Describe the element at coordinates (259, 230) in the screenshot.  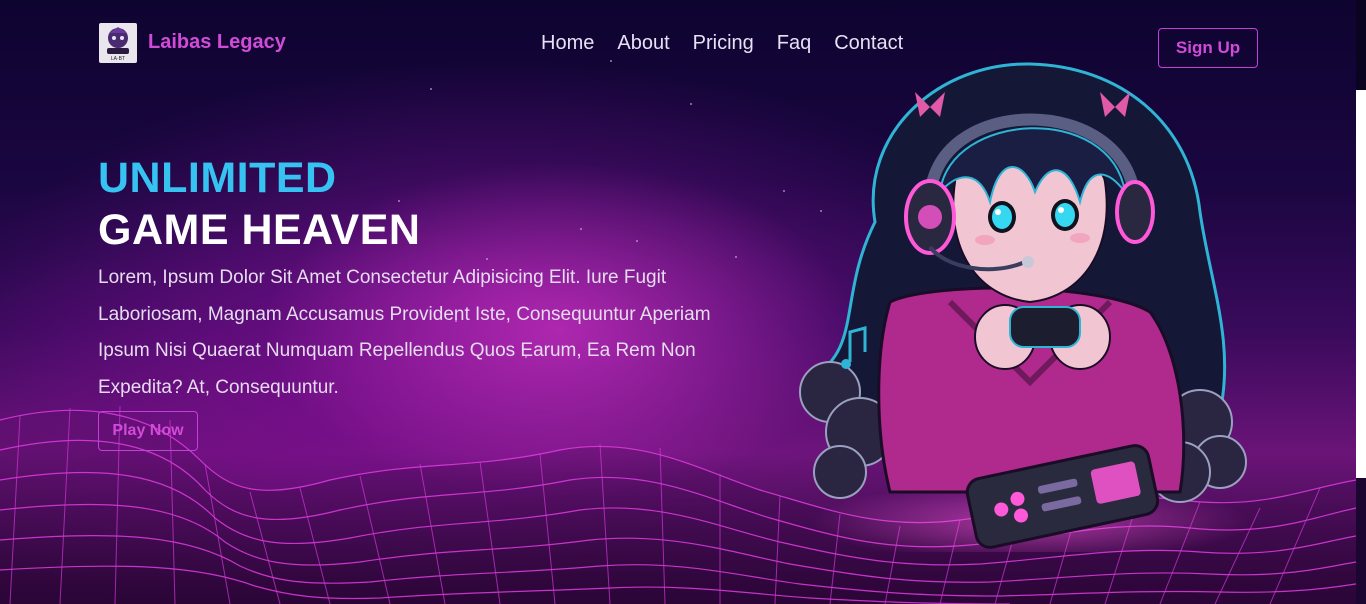
I see `hero-title-line2: GAME HEAVEN` at that location.